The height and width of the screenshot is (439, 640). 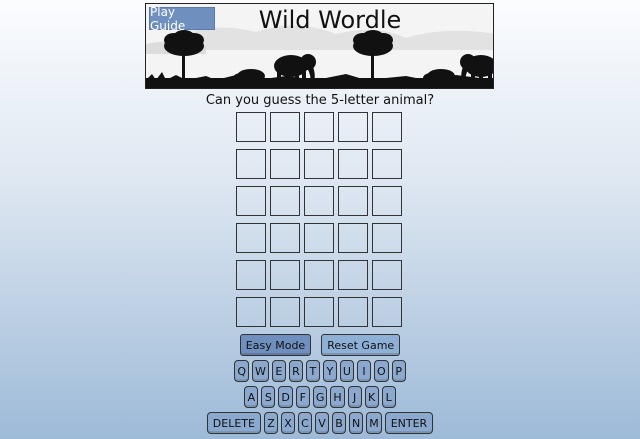 What do you see at coordinates (268, 397) in the screenshot?
I see `key-s: S` at bounding box center [268, 397].